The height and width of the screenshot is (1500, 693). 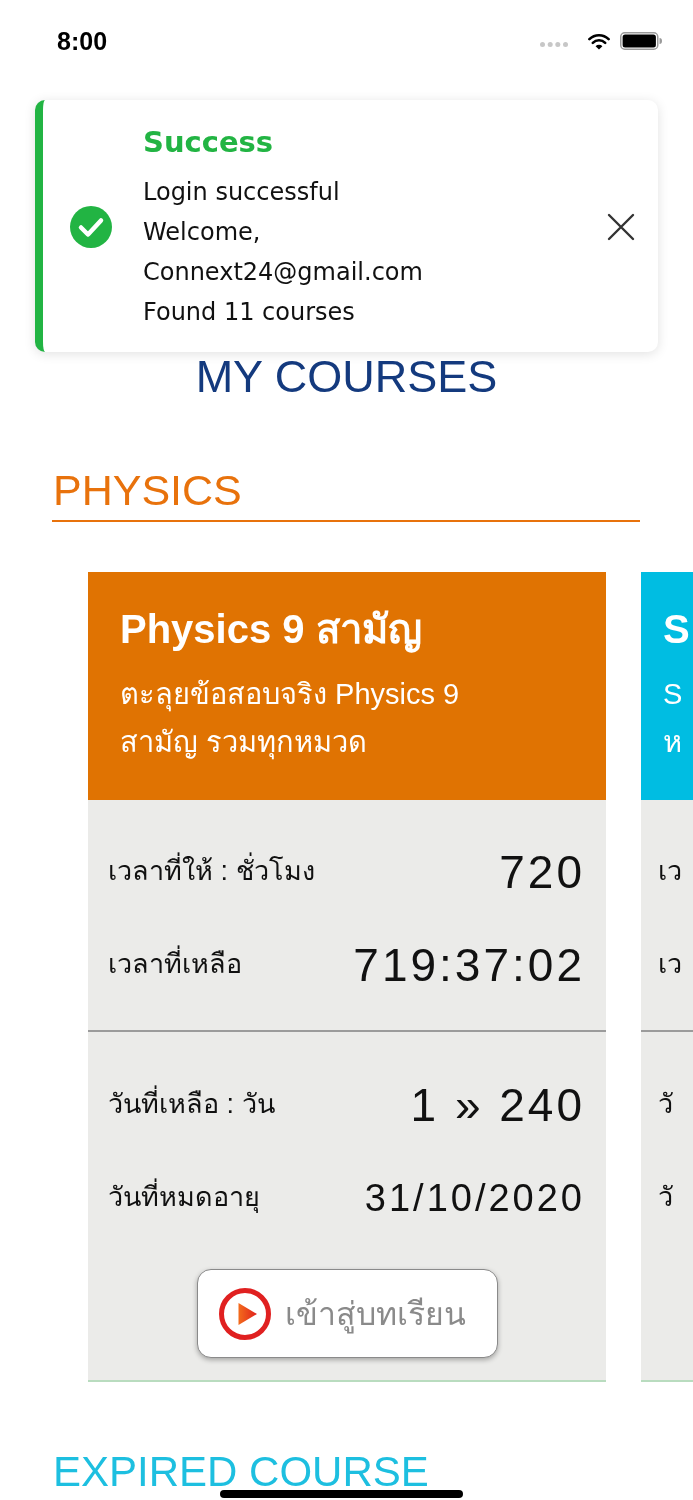 I want to click on signal-icon, so click(x=554, y=44).